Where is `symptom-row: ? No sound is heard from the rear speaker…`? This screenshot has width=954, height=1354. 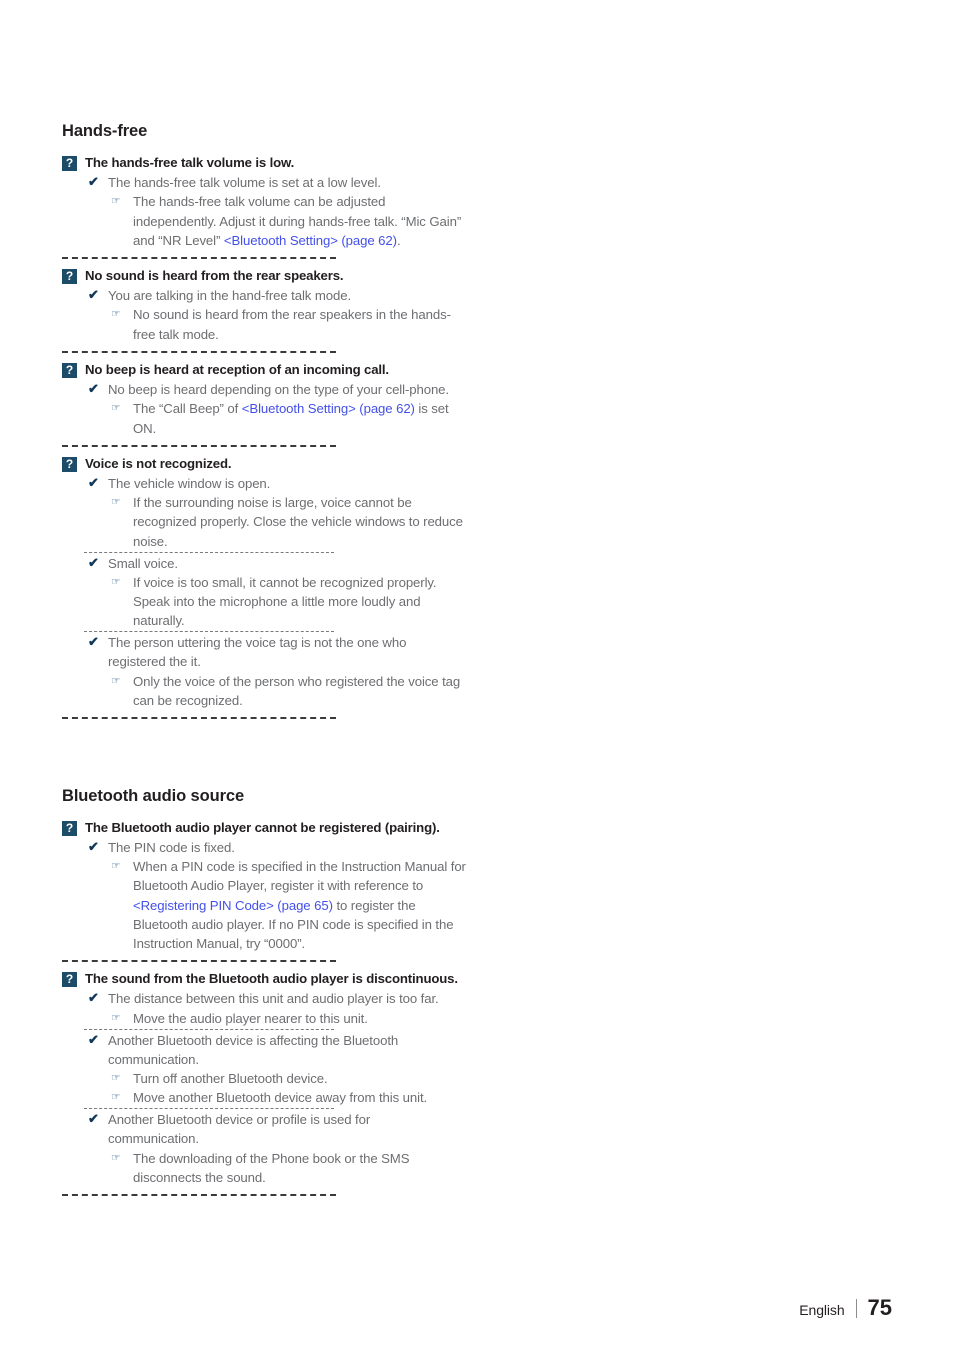
symptom-row: ? No sound is heard from the rear speaker… is located at coordinates (267, 276).